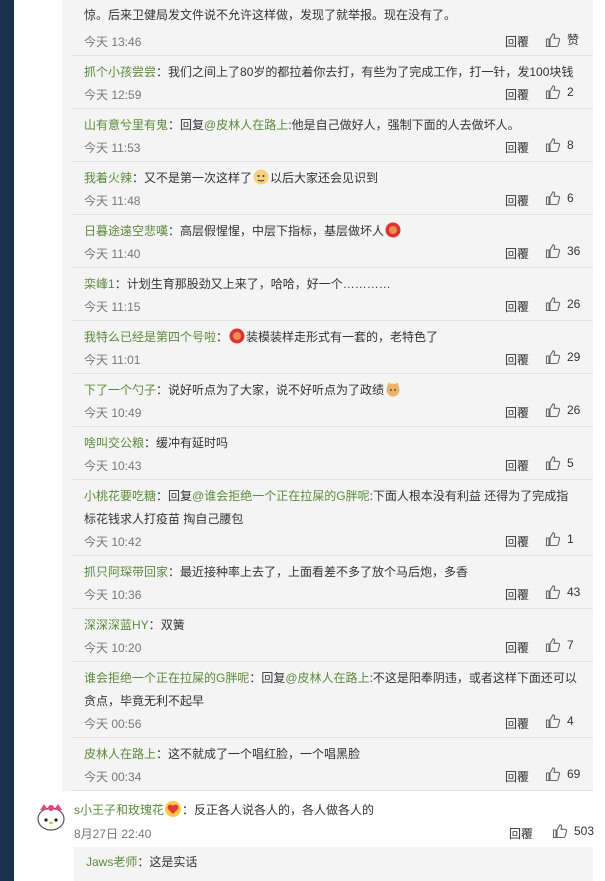  I want to click on like-button: 69, so click(562, 774).